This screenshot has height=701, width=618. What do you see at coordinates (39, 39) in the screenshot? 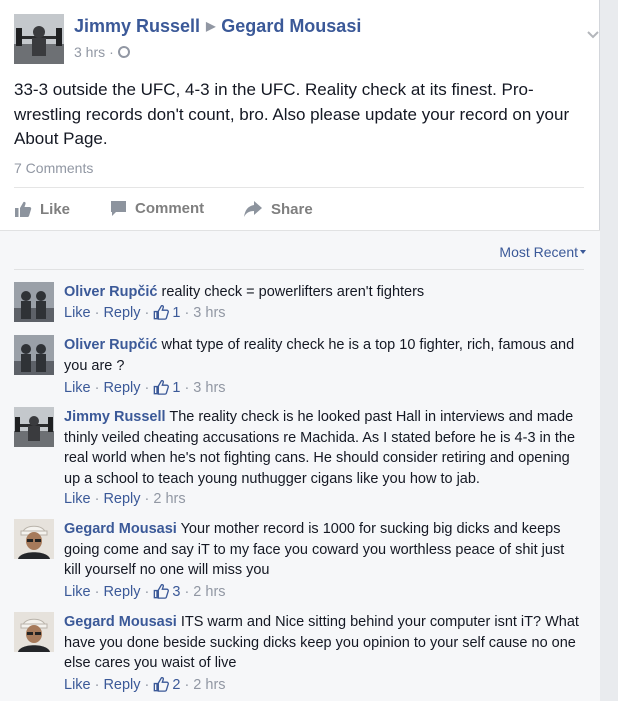
I see `author-avatar` at bounding box center [39, 39].